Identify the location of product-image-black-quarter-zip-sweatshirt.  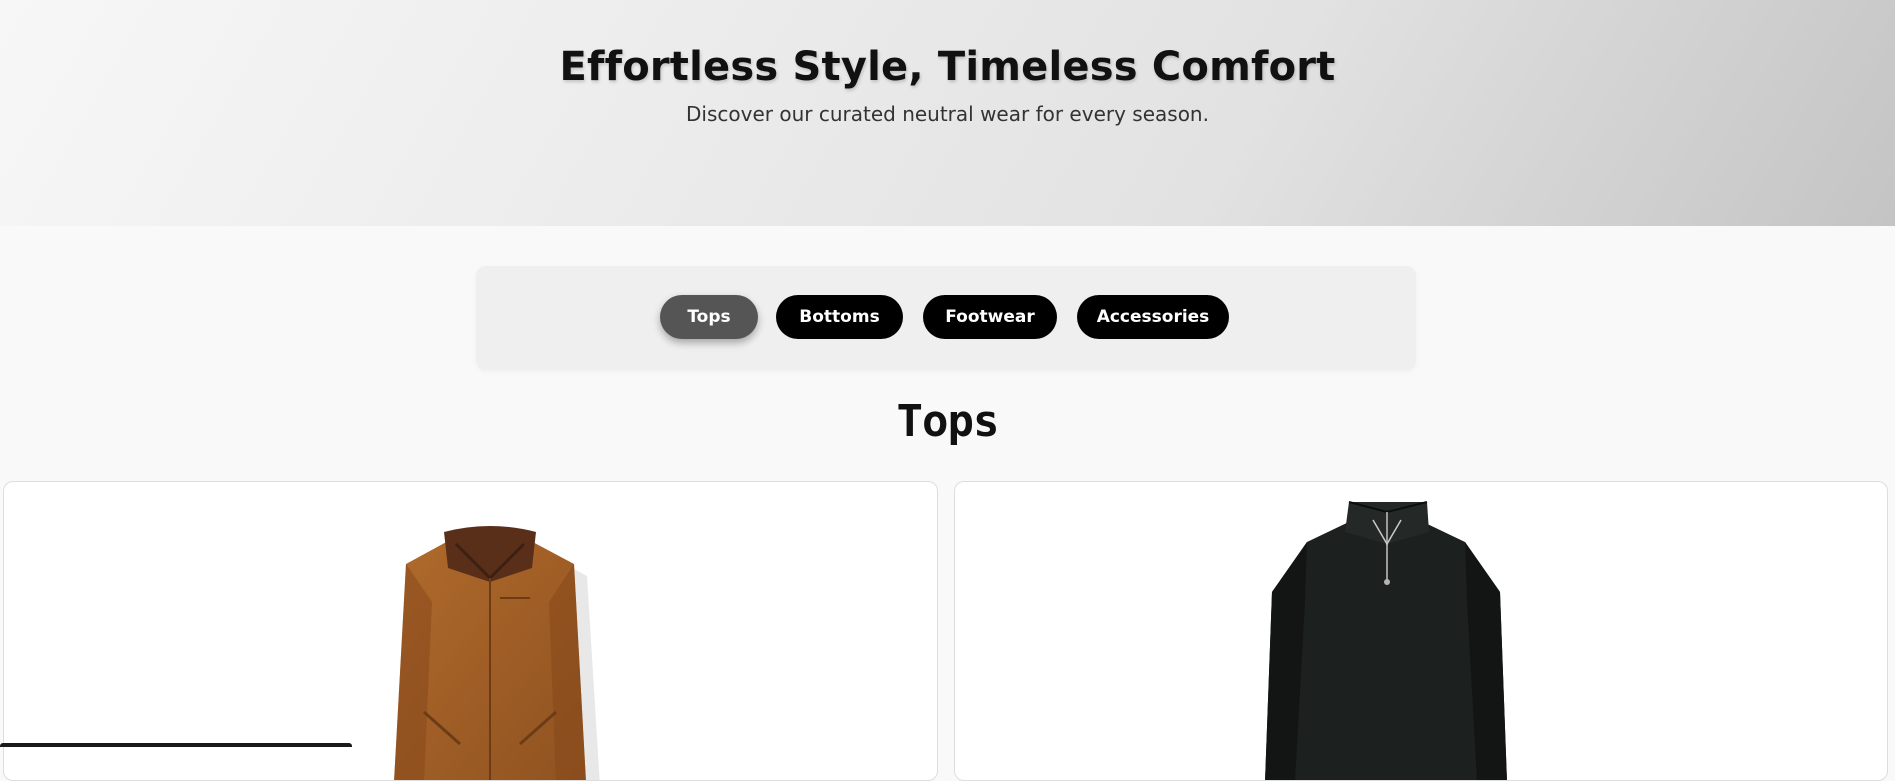
(1386, 640).